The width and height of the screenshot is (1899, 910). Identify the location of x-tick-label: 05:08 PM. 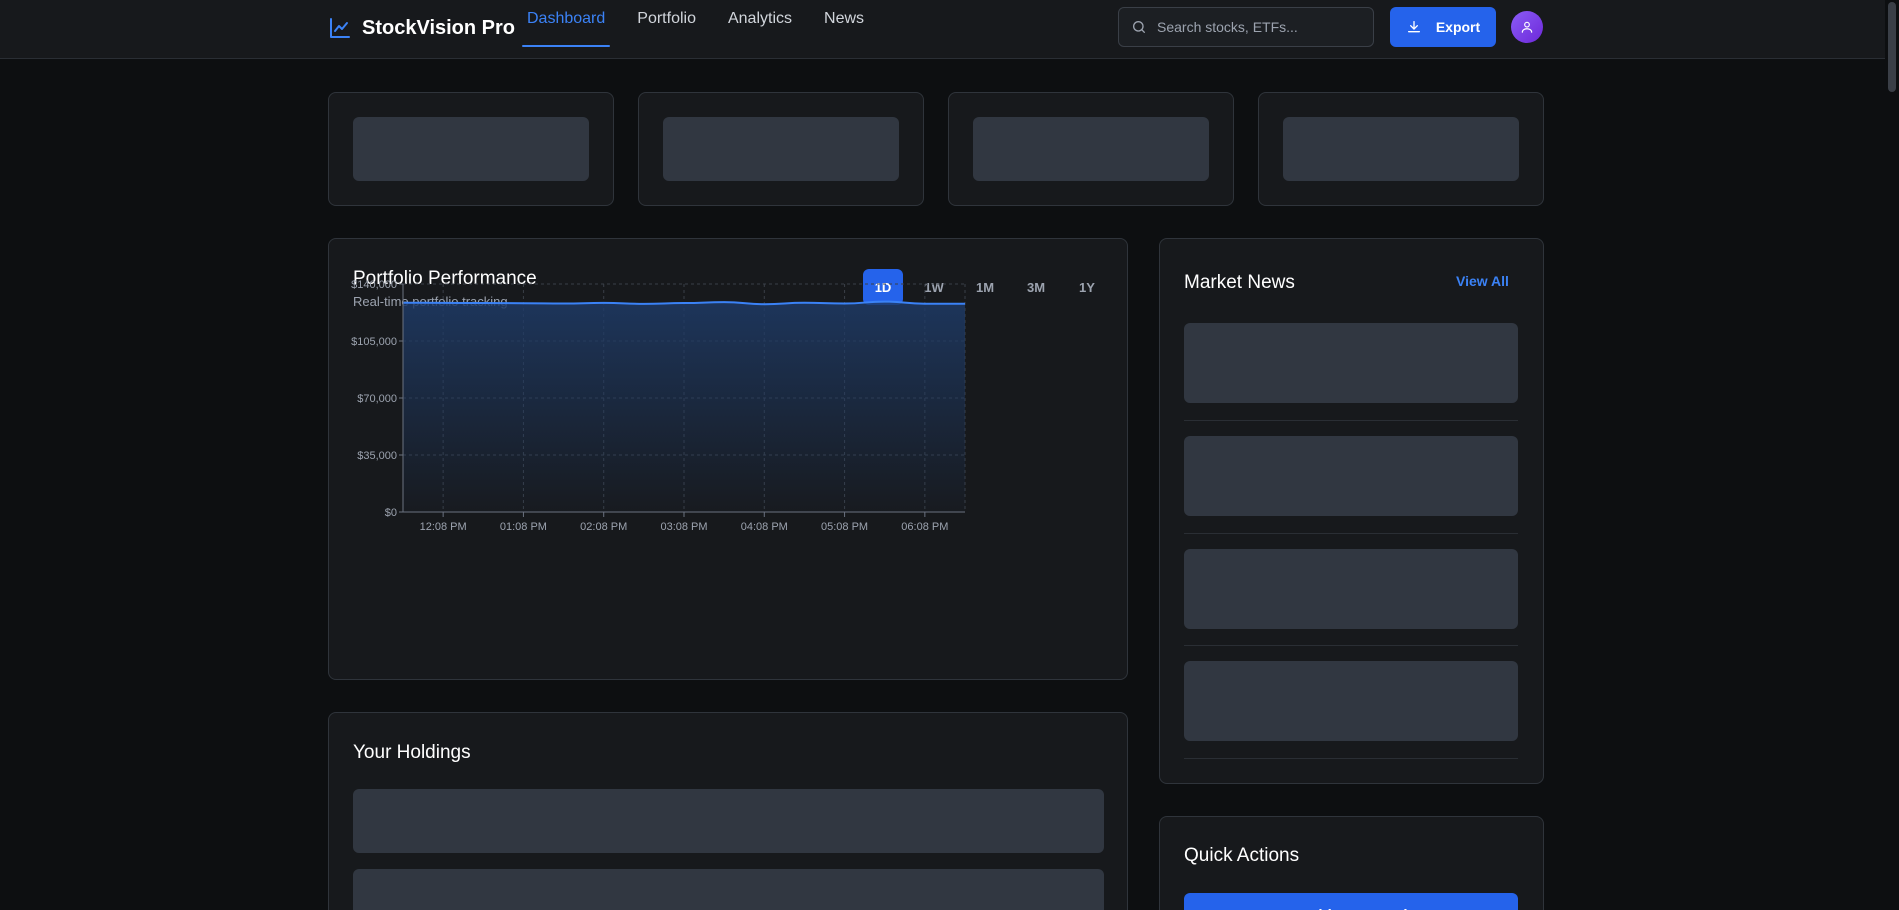
(844, 527).